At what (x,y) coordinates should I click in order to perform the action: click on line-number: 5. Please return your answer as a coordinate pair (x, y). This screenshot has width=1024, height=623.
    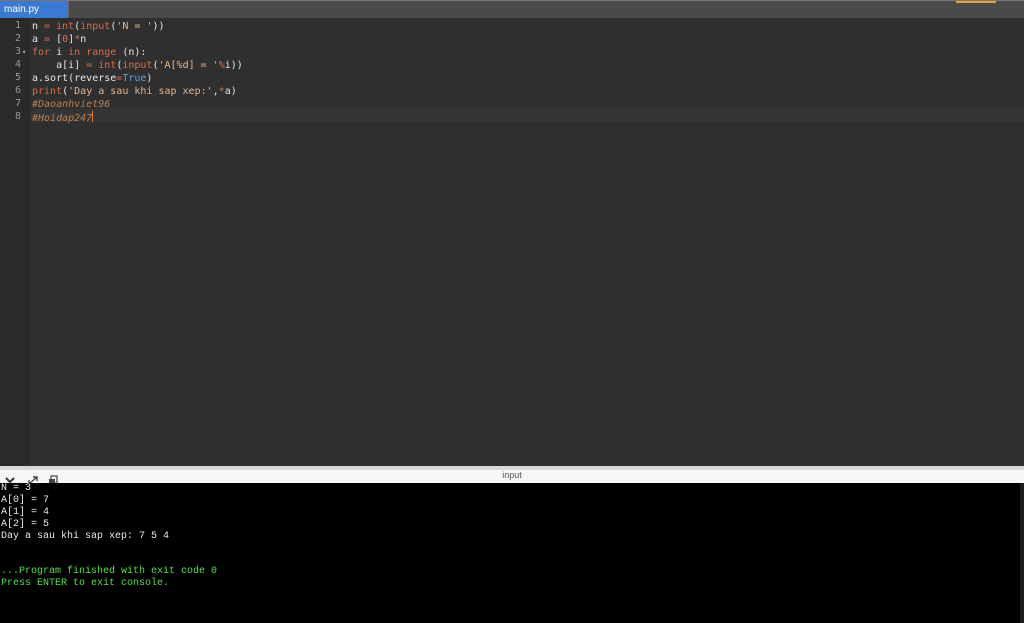
    Looking at the image, I should click on (17, 77).